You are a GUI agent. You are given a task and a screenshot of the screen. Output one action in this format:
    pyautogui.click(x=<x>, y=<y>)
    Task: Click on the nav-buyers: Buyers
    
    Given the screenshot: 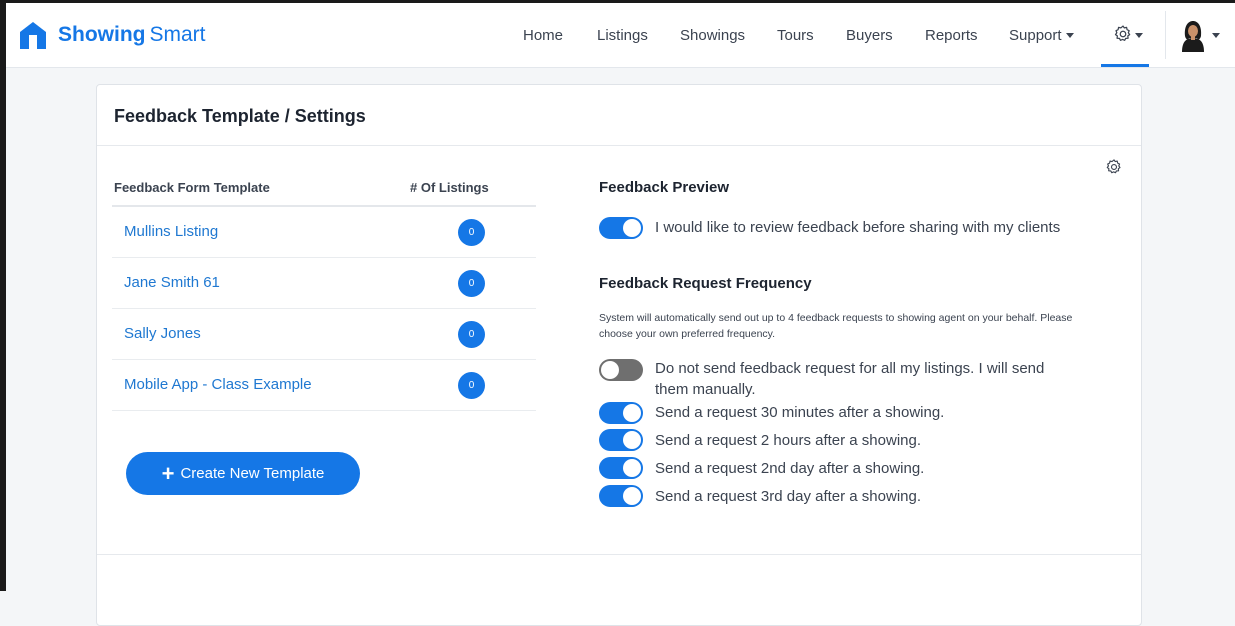 What is the action you would take?
    pyautogui.click(x=869, y=35)
    